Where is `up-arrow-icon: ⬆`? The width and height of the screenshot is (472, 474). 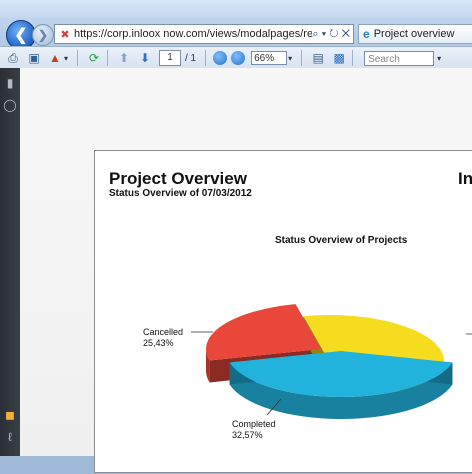
up-arrow-icon: ⬆ is located at coordinates (124, 58).